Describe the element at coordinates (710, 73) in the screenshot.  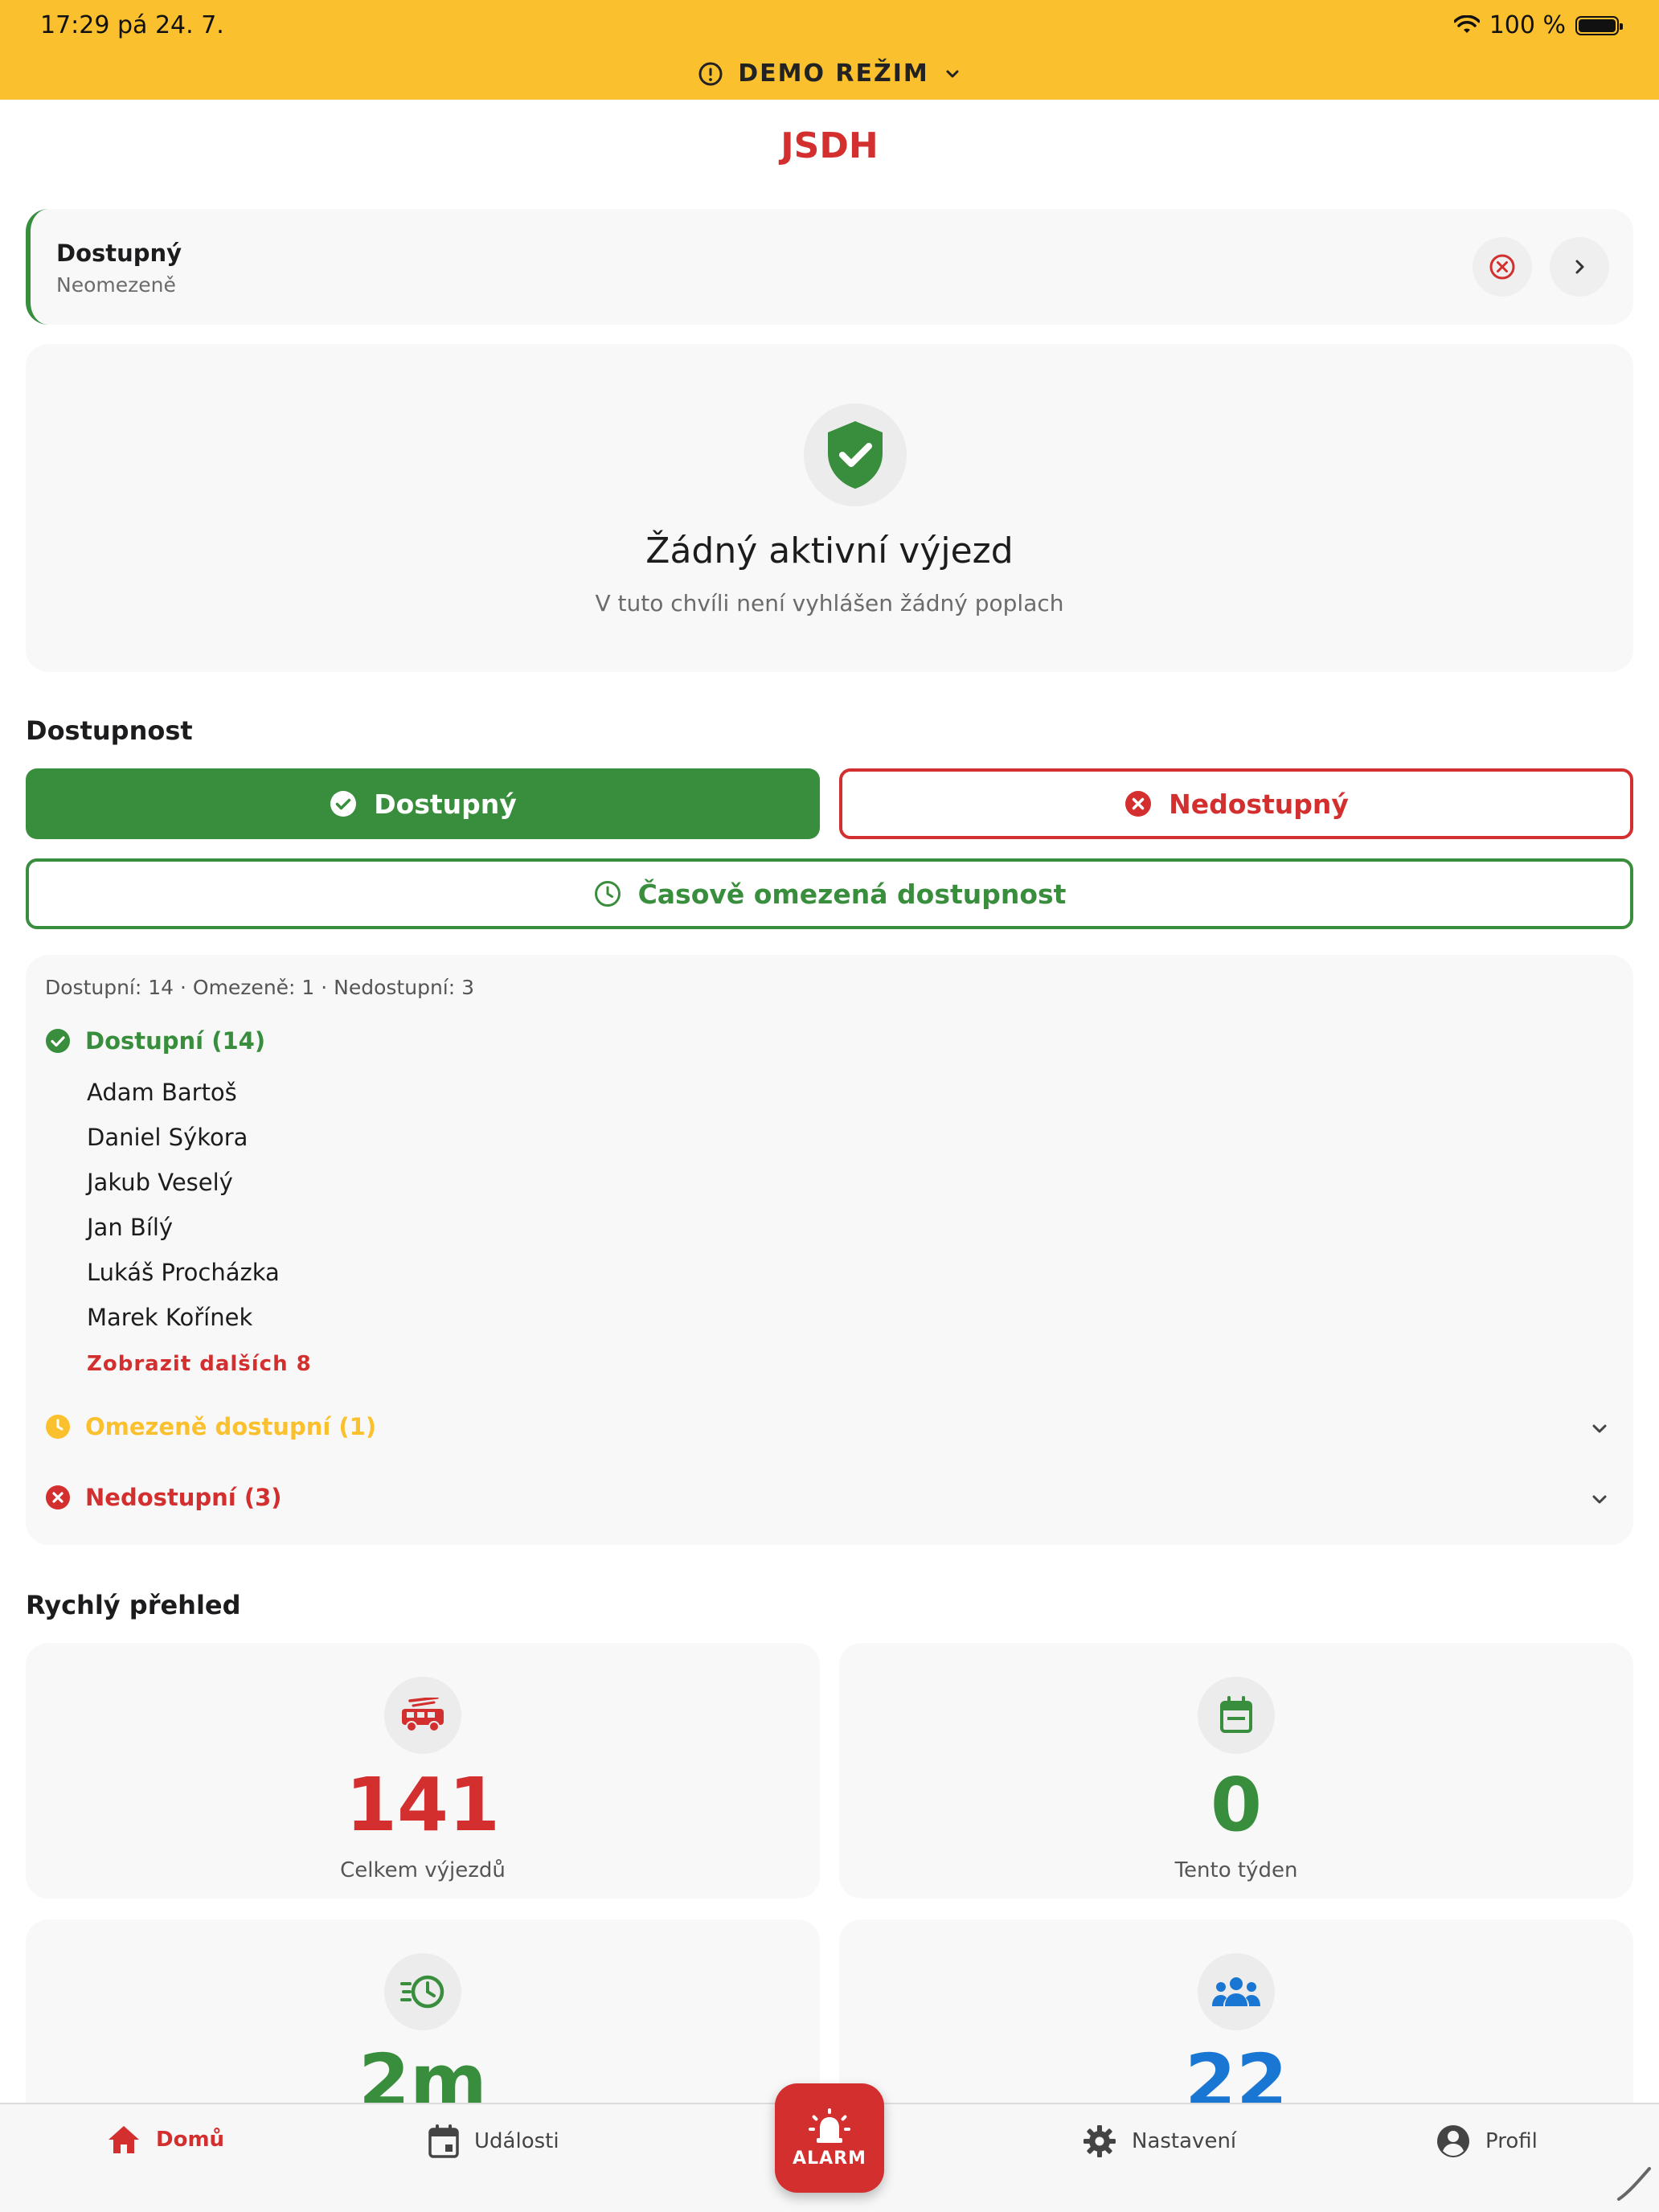
I see `alert-circle-icon` at that location.